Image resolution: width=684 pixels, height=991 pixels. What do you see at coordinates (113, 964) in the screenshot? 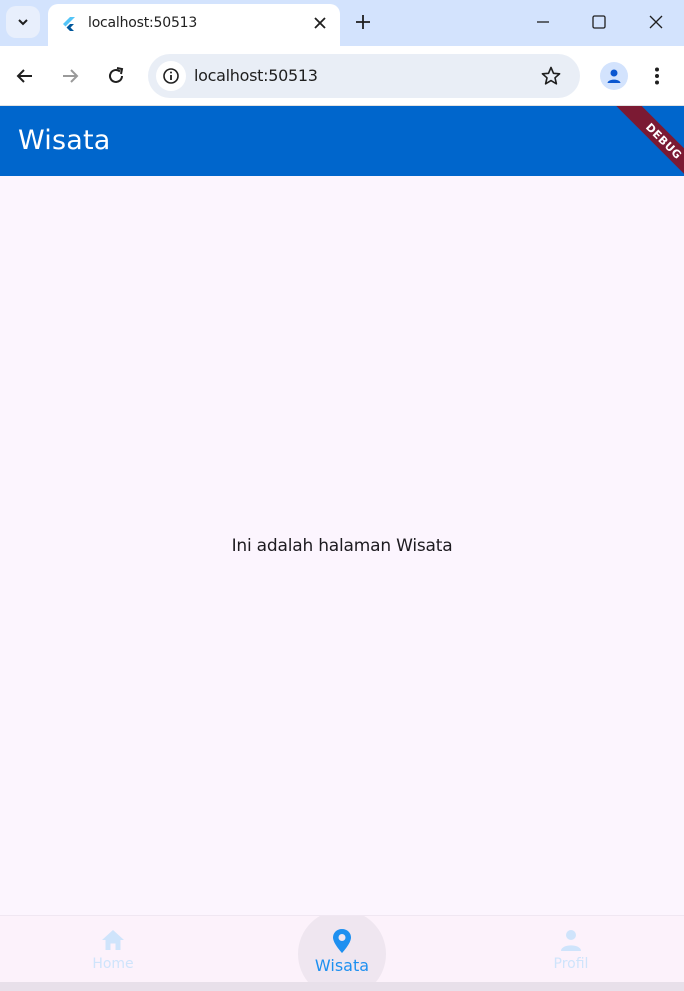
I see `nav-label-home: Home` at bounding box center [113, 964].